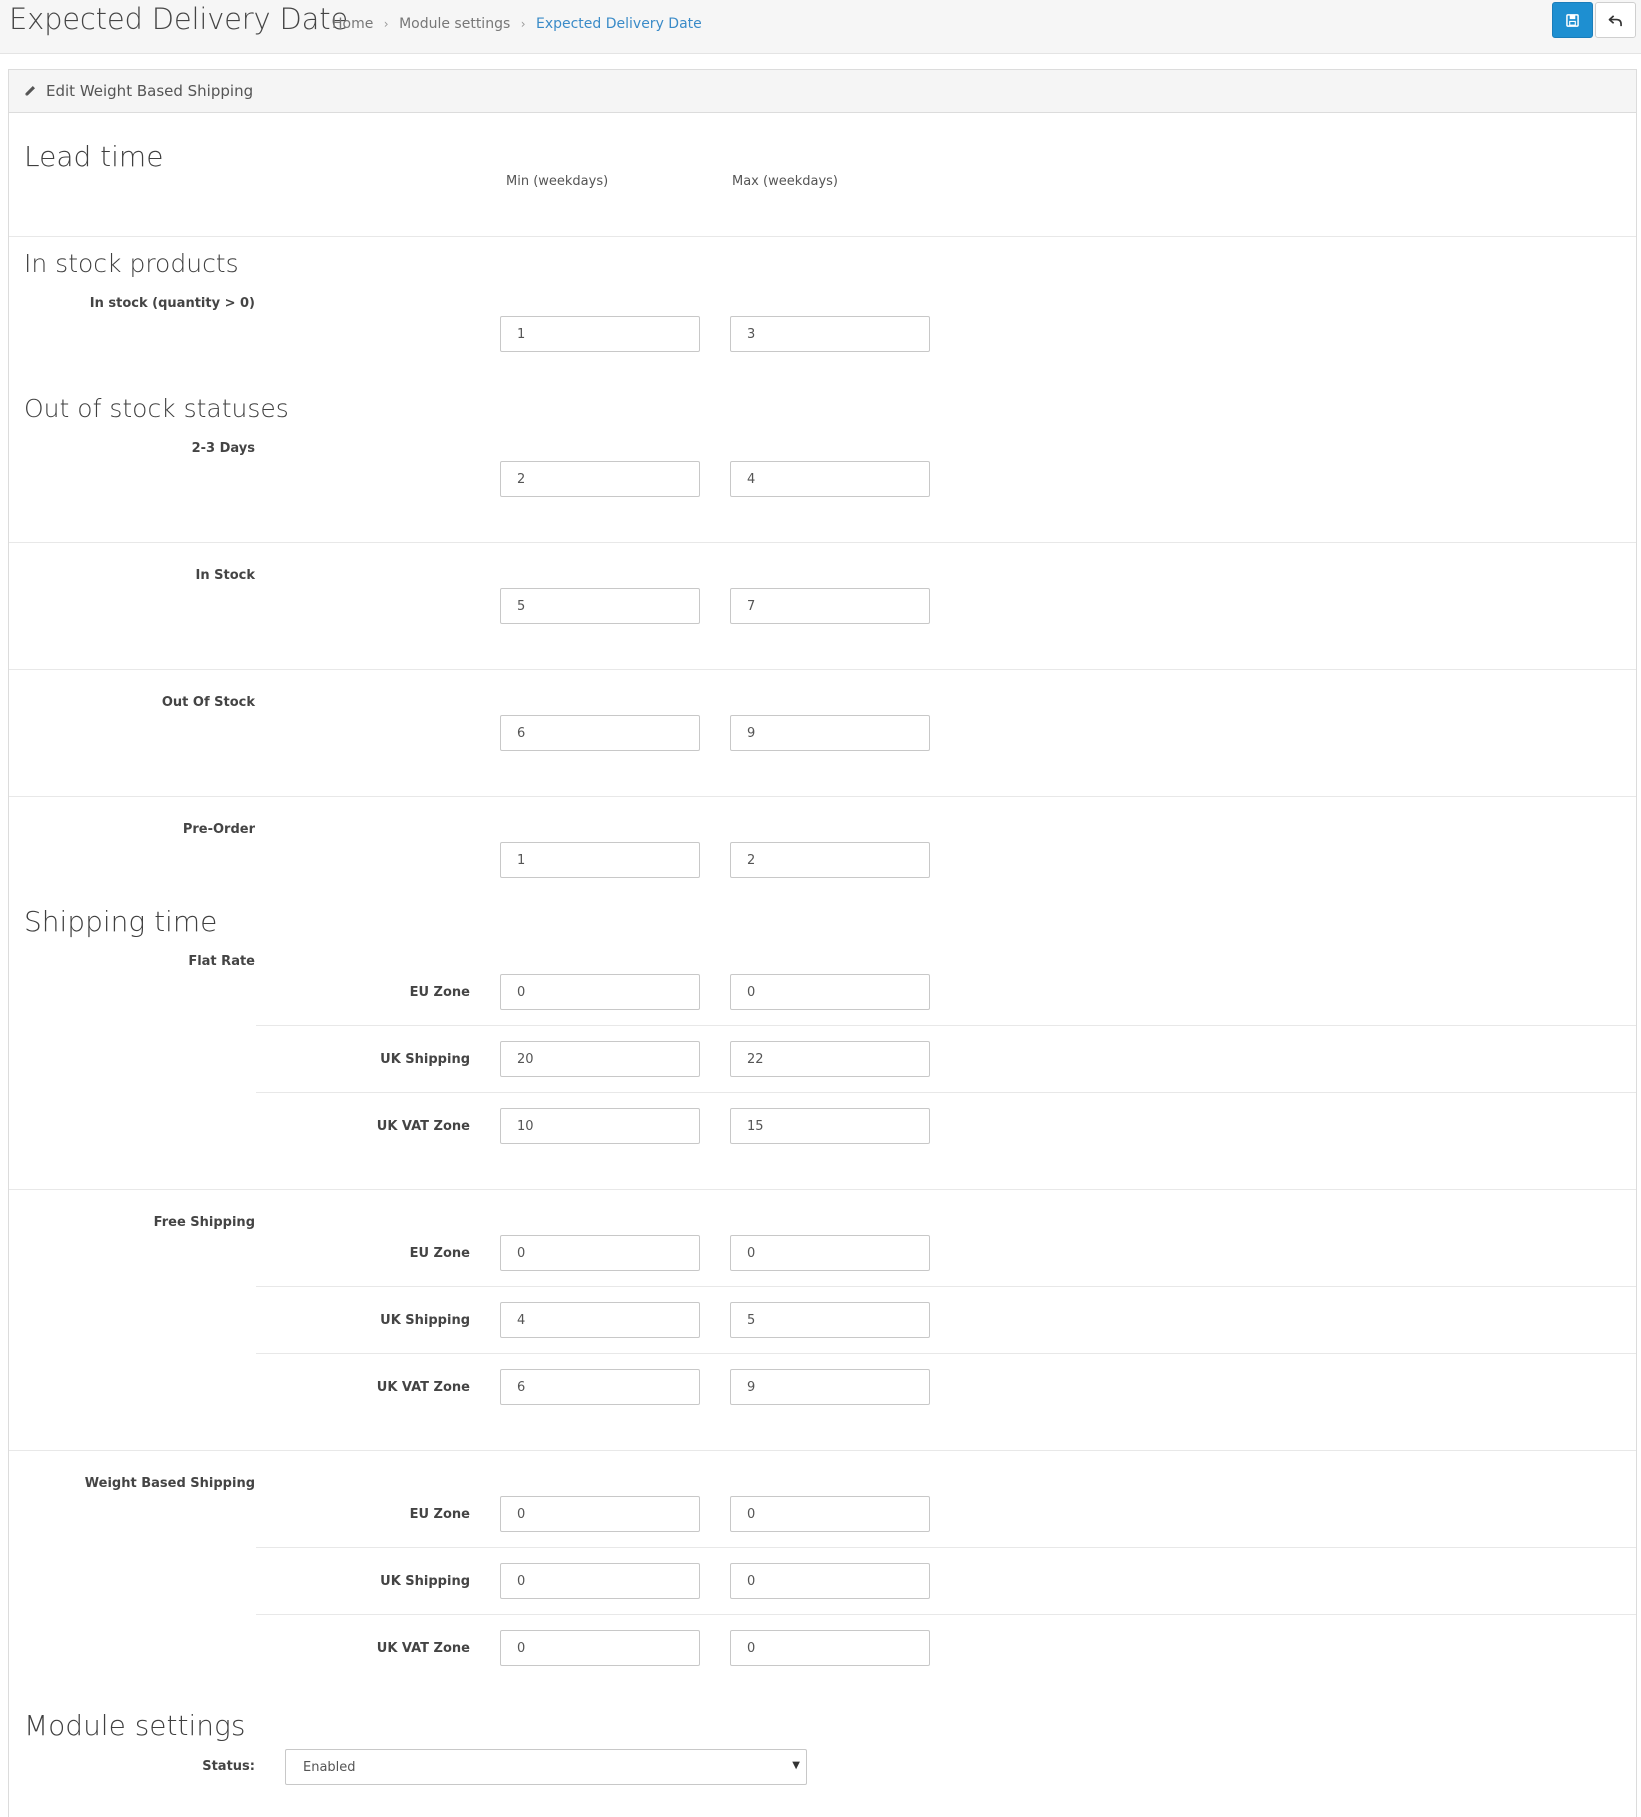 This screenshot has height=1817, width=1641. Describe the element at coordinates (546, 1767) in the screenshot. I see `status-select: Enabled ▼` at that location.